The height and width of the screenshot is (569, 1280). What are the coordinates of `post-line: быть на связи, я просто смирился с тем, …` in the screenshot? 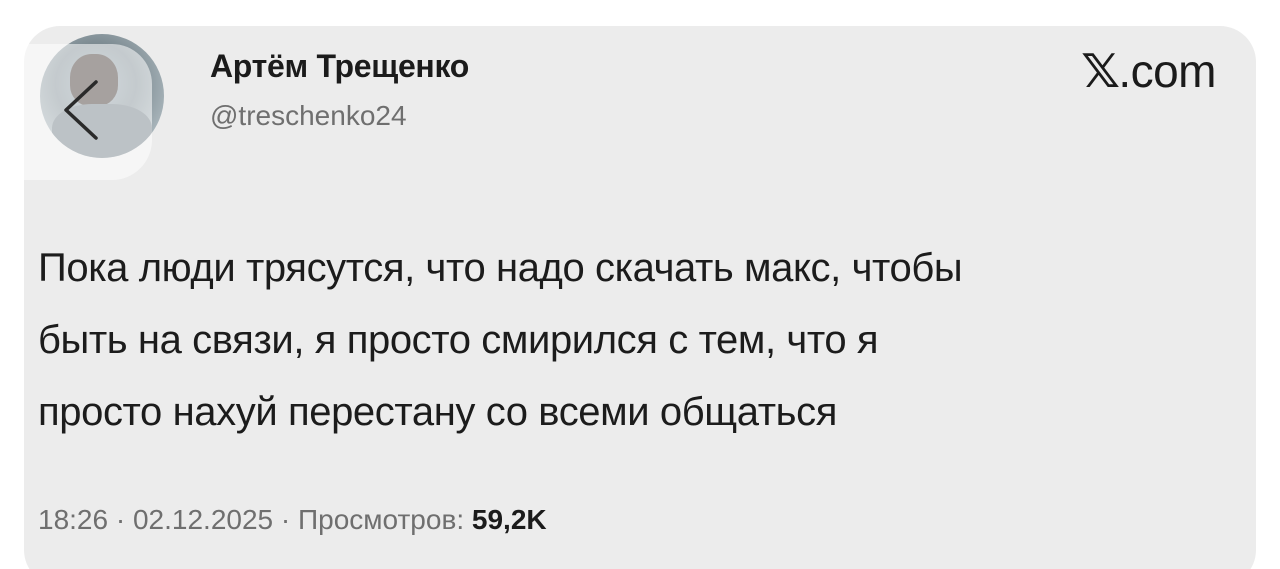 It's located at (458, 340).